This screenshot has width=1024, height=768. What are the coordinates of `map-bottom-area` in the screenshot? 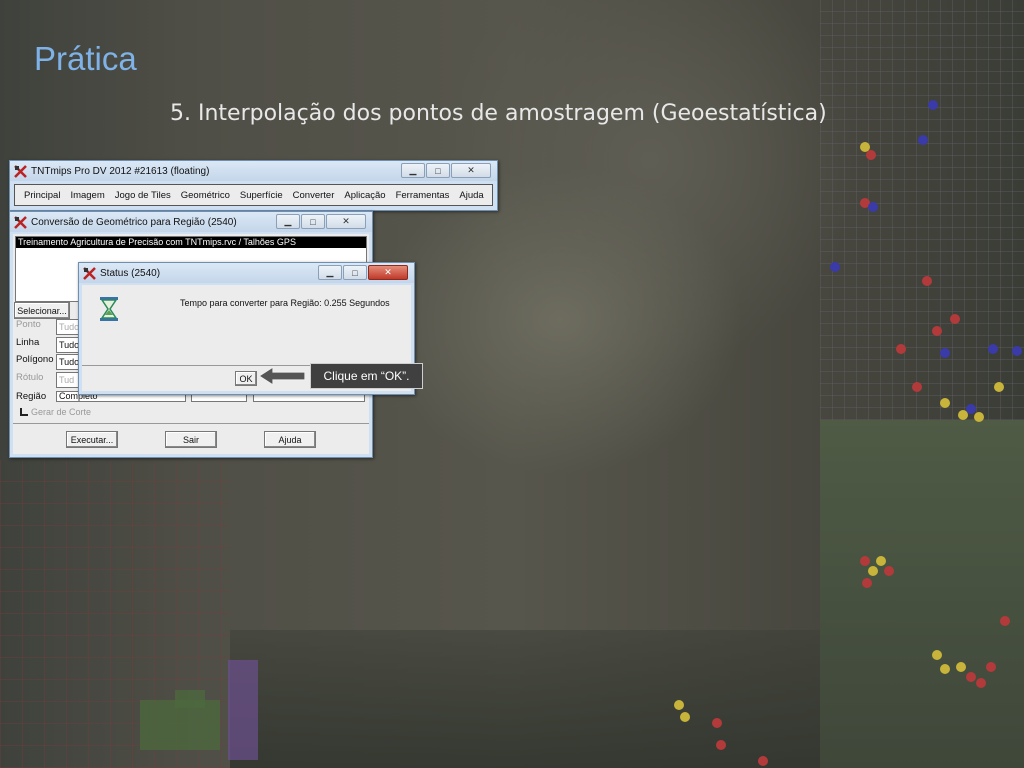 It's located at (525, 699).